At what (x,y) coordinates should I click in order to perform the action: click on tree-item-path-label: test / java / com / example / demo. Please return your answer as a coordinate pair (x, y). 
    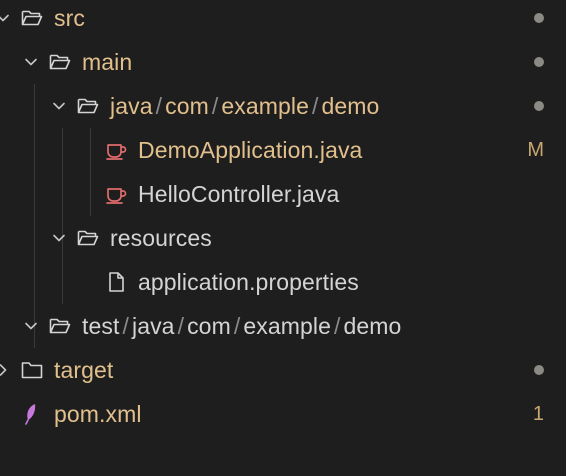
    Looking at the image, I should click on (241, 326).